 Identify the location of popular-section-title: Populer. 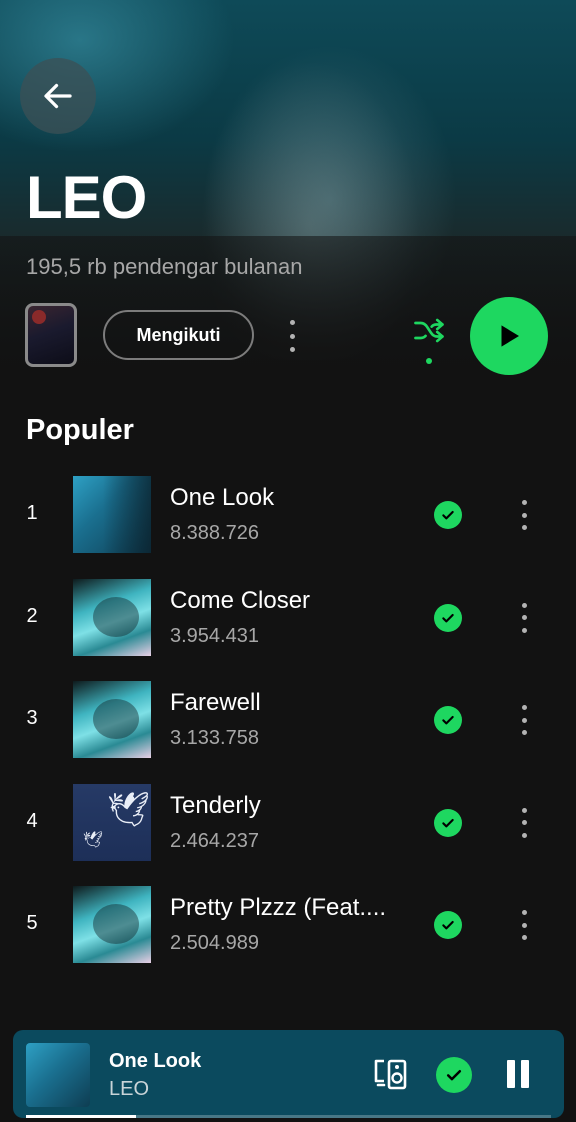
(80, 430).